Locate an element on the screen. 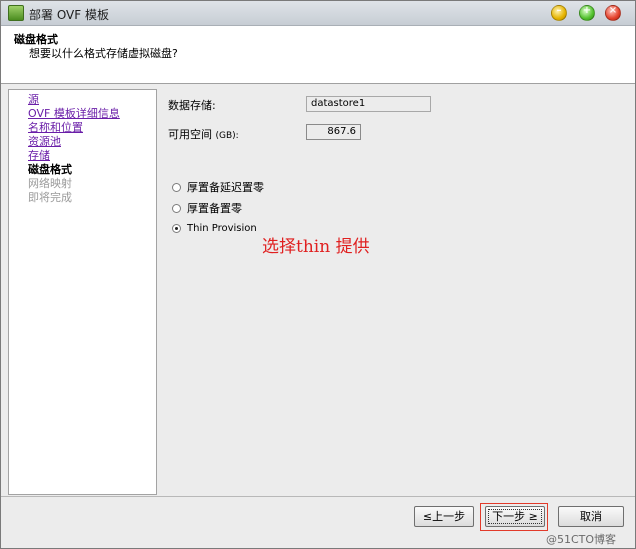 This screenshot has width=636, height=549. thick-lazy-zeroed-label: 厚置备延迟置零 is located at coordinates (225, 187).